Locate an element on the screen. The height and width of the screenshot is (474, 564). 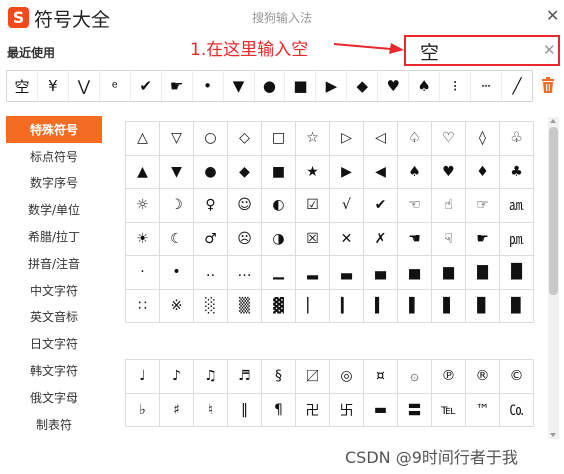
scroll-up-icon is located at coordinates (553, 121).